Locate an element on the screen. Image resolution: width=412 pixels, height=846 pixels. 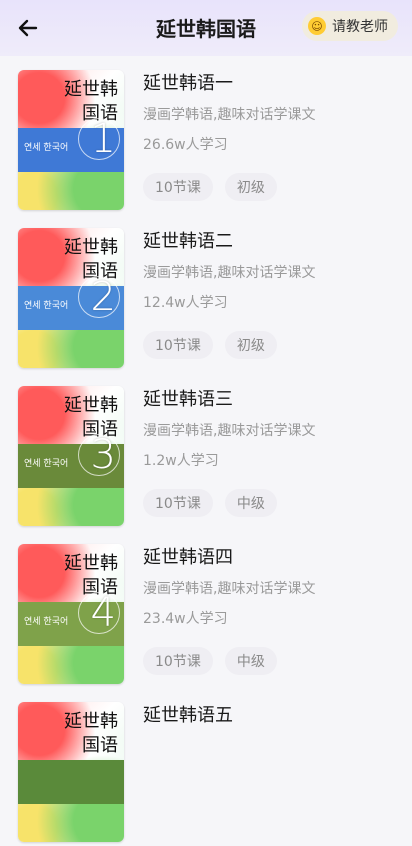
cover-title: 延世韩国语 is located at coordinates (91, 733).